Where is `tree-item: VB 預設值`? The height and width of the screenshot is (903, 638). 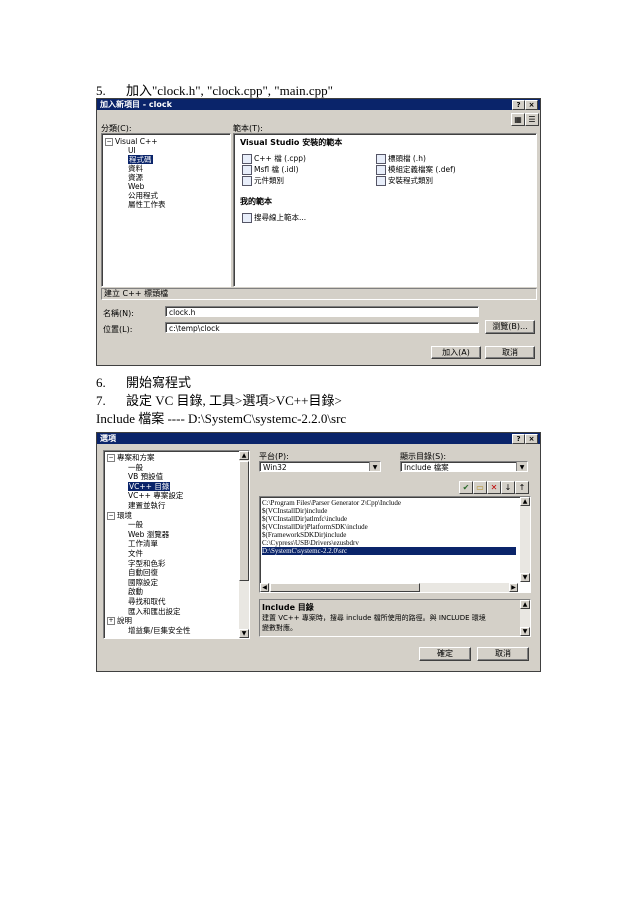 tree-item: VB 預設值 is located at coordinates (145, 476).